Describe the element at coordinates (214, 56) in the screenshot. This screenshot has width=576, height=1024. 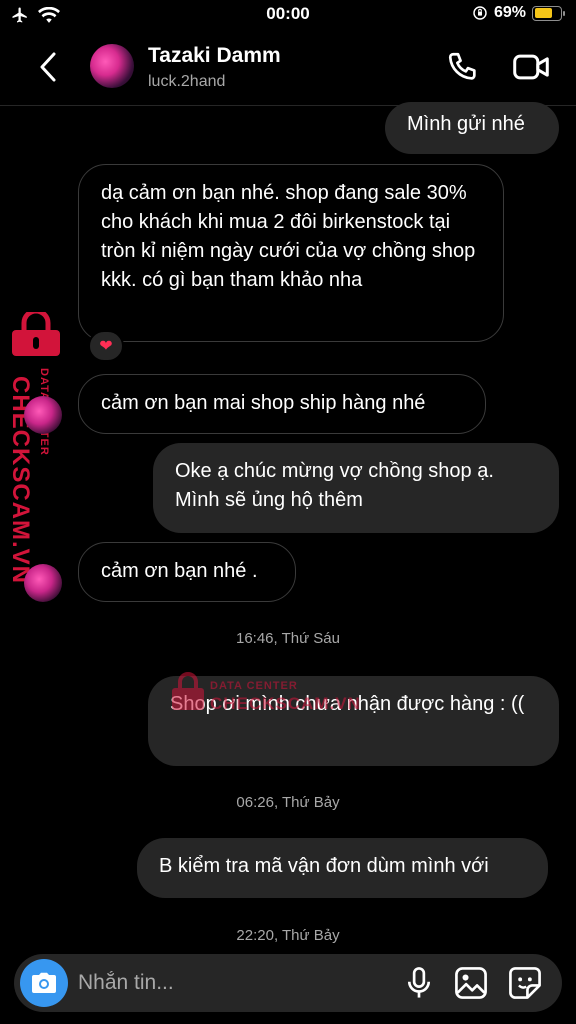
I see `contact-name: Tazaki Damm` at that location.